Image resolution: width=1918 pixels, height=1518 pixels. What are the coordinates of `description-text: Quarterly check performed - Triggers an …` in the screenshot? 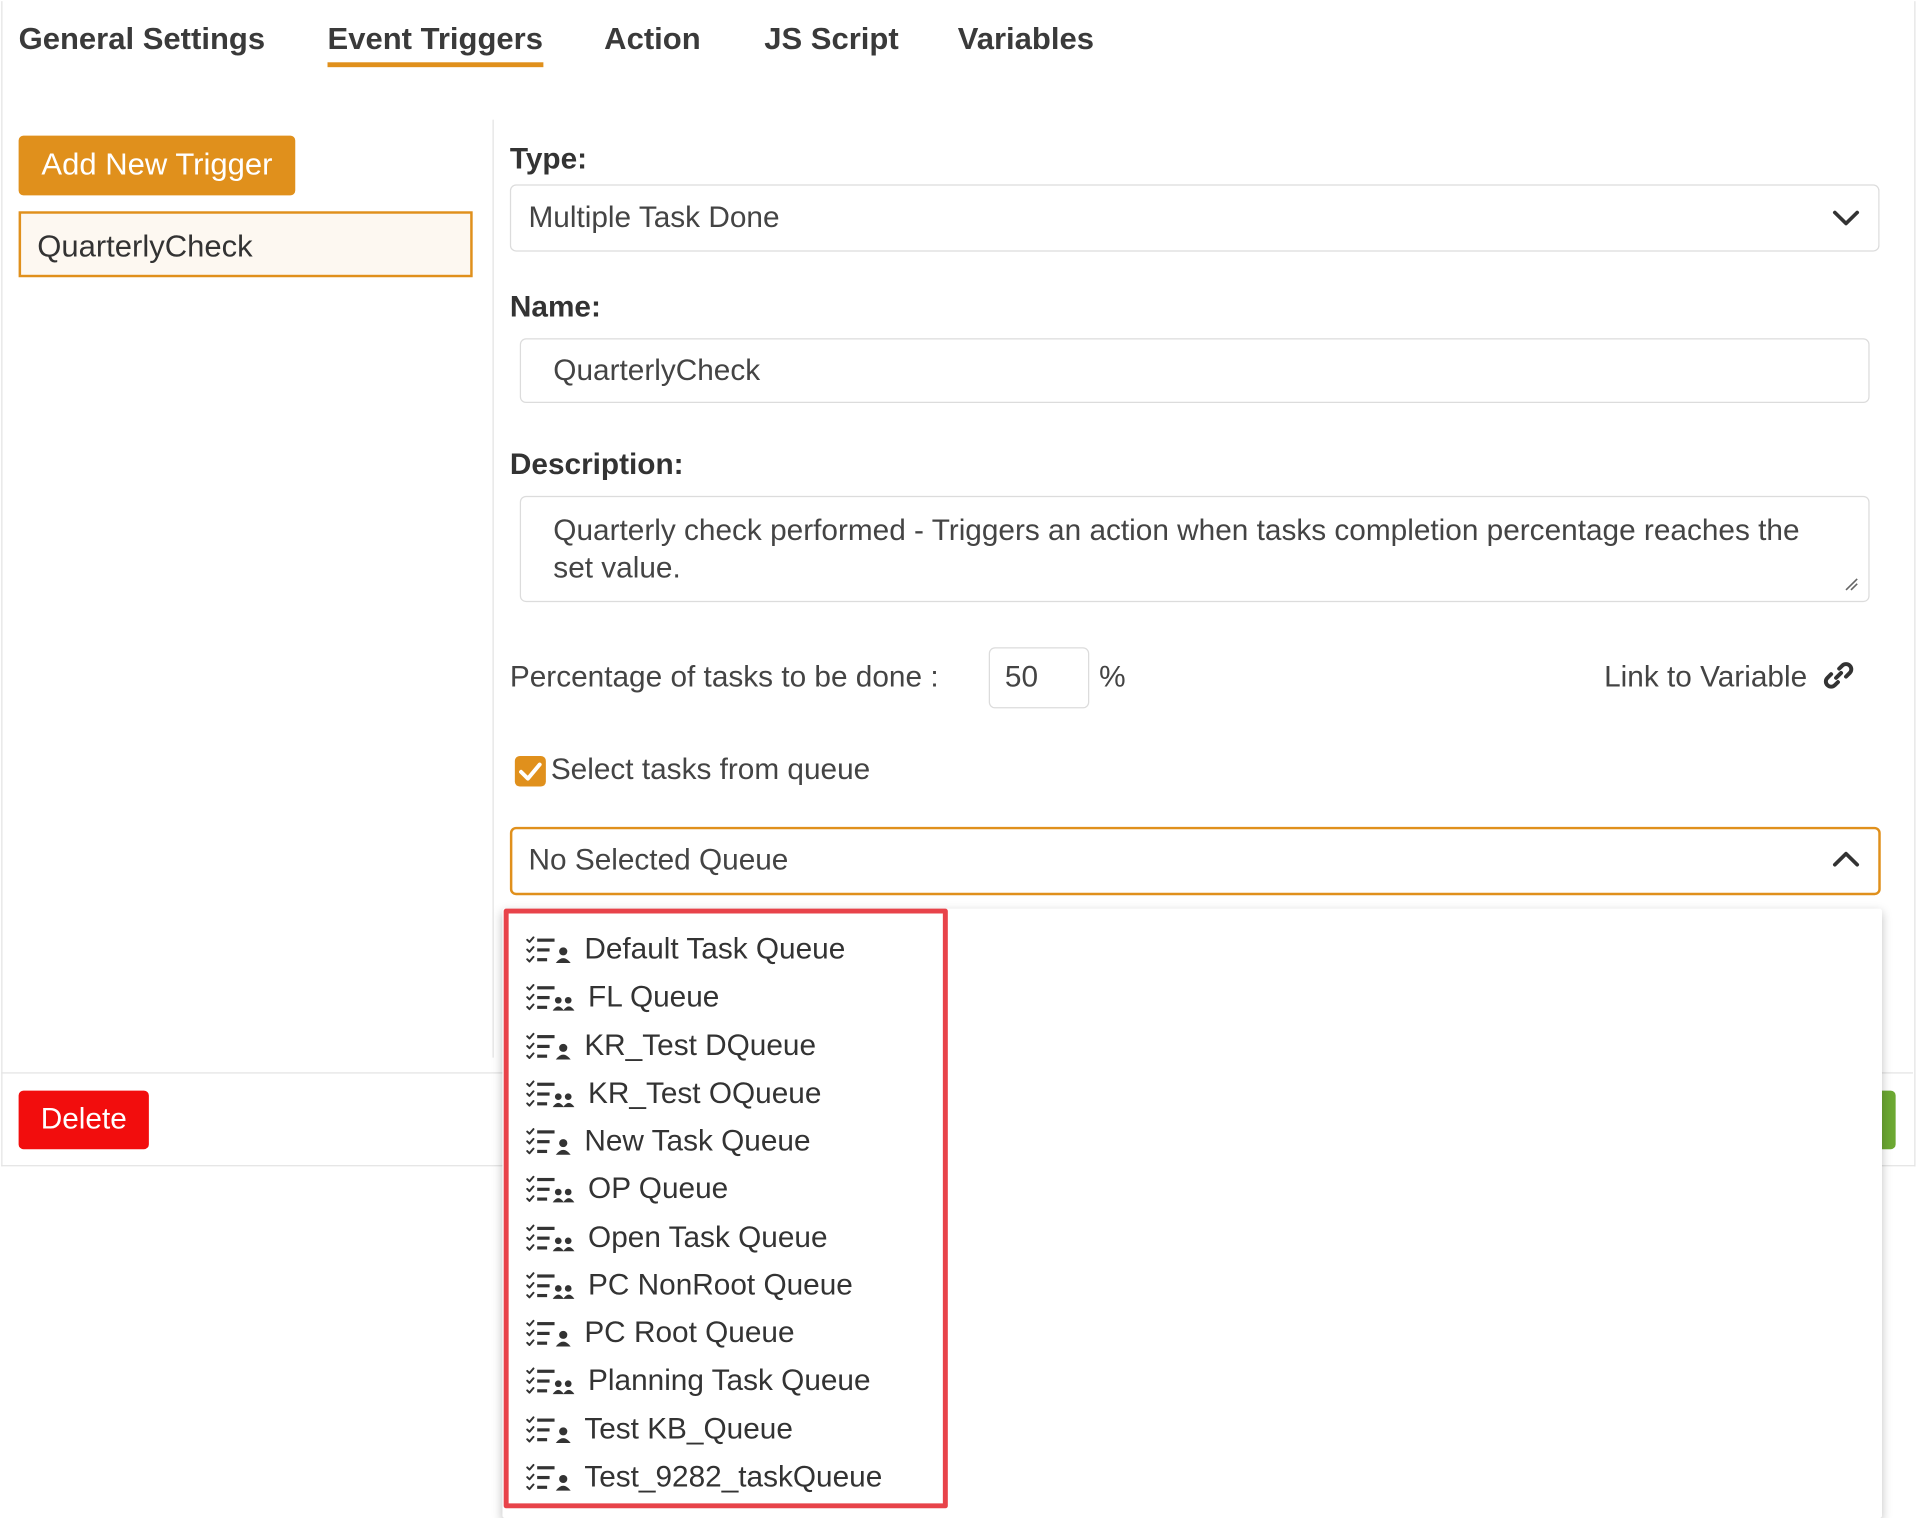 It's located at (1176, 550).